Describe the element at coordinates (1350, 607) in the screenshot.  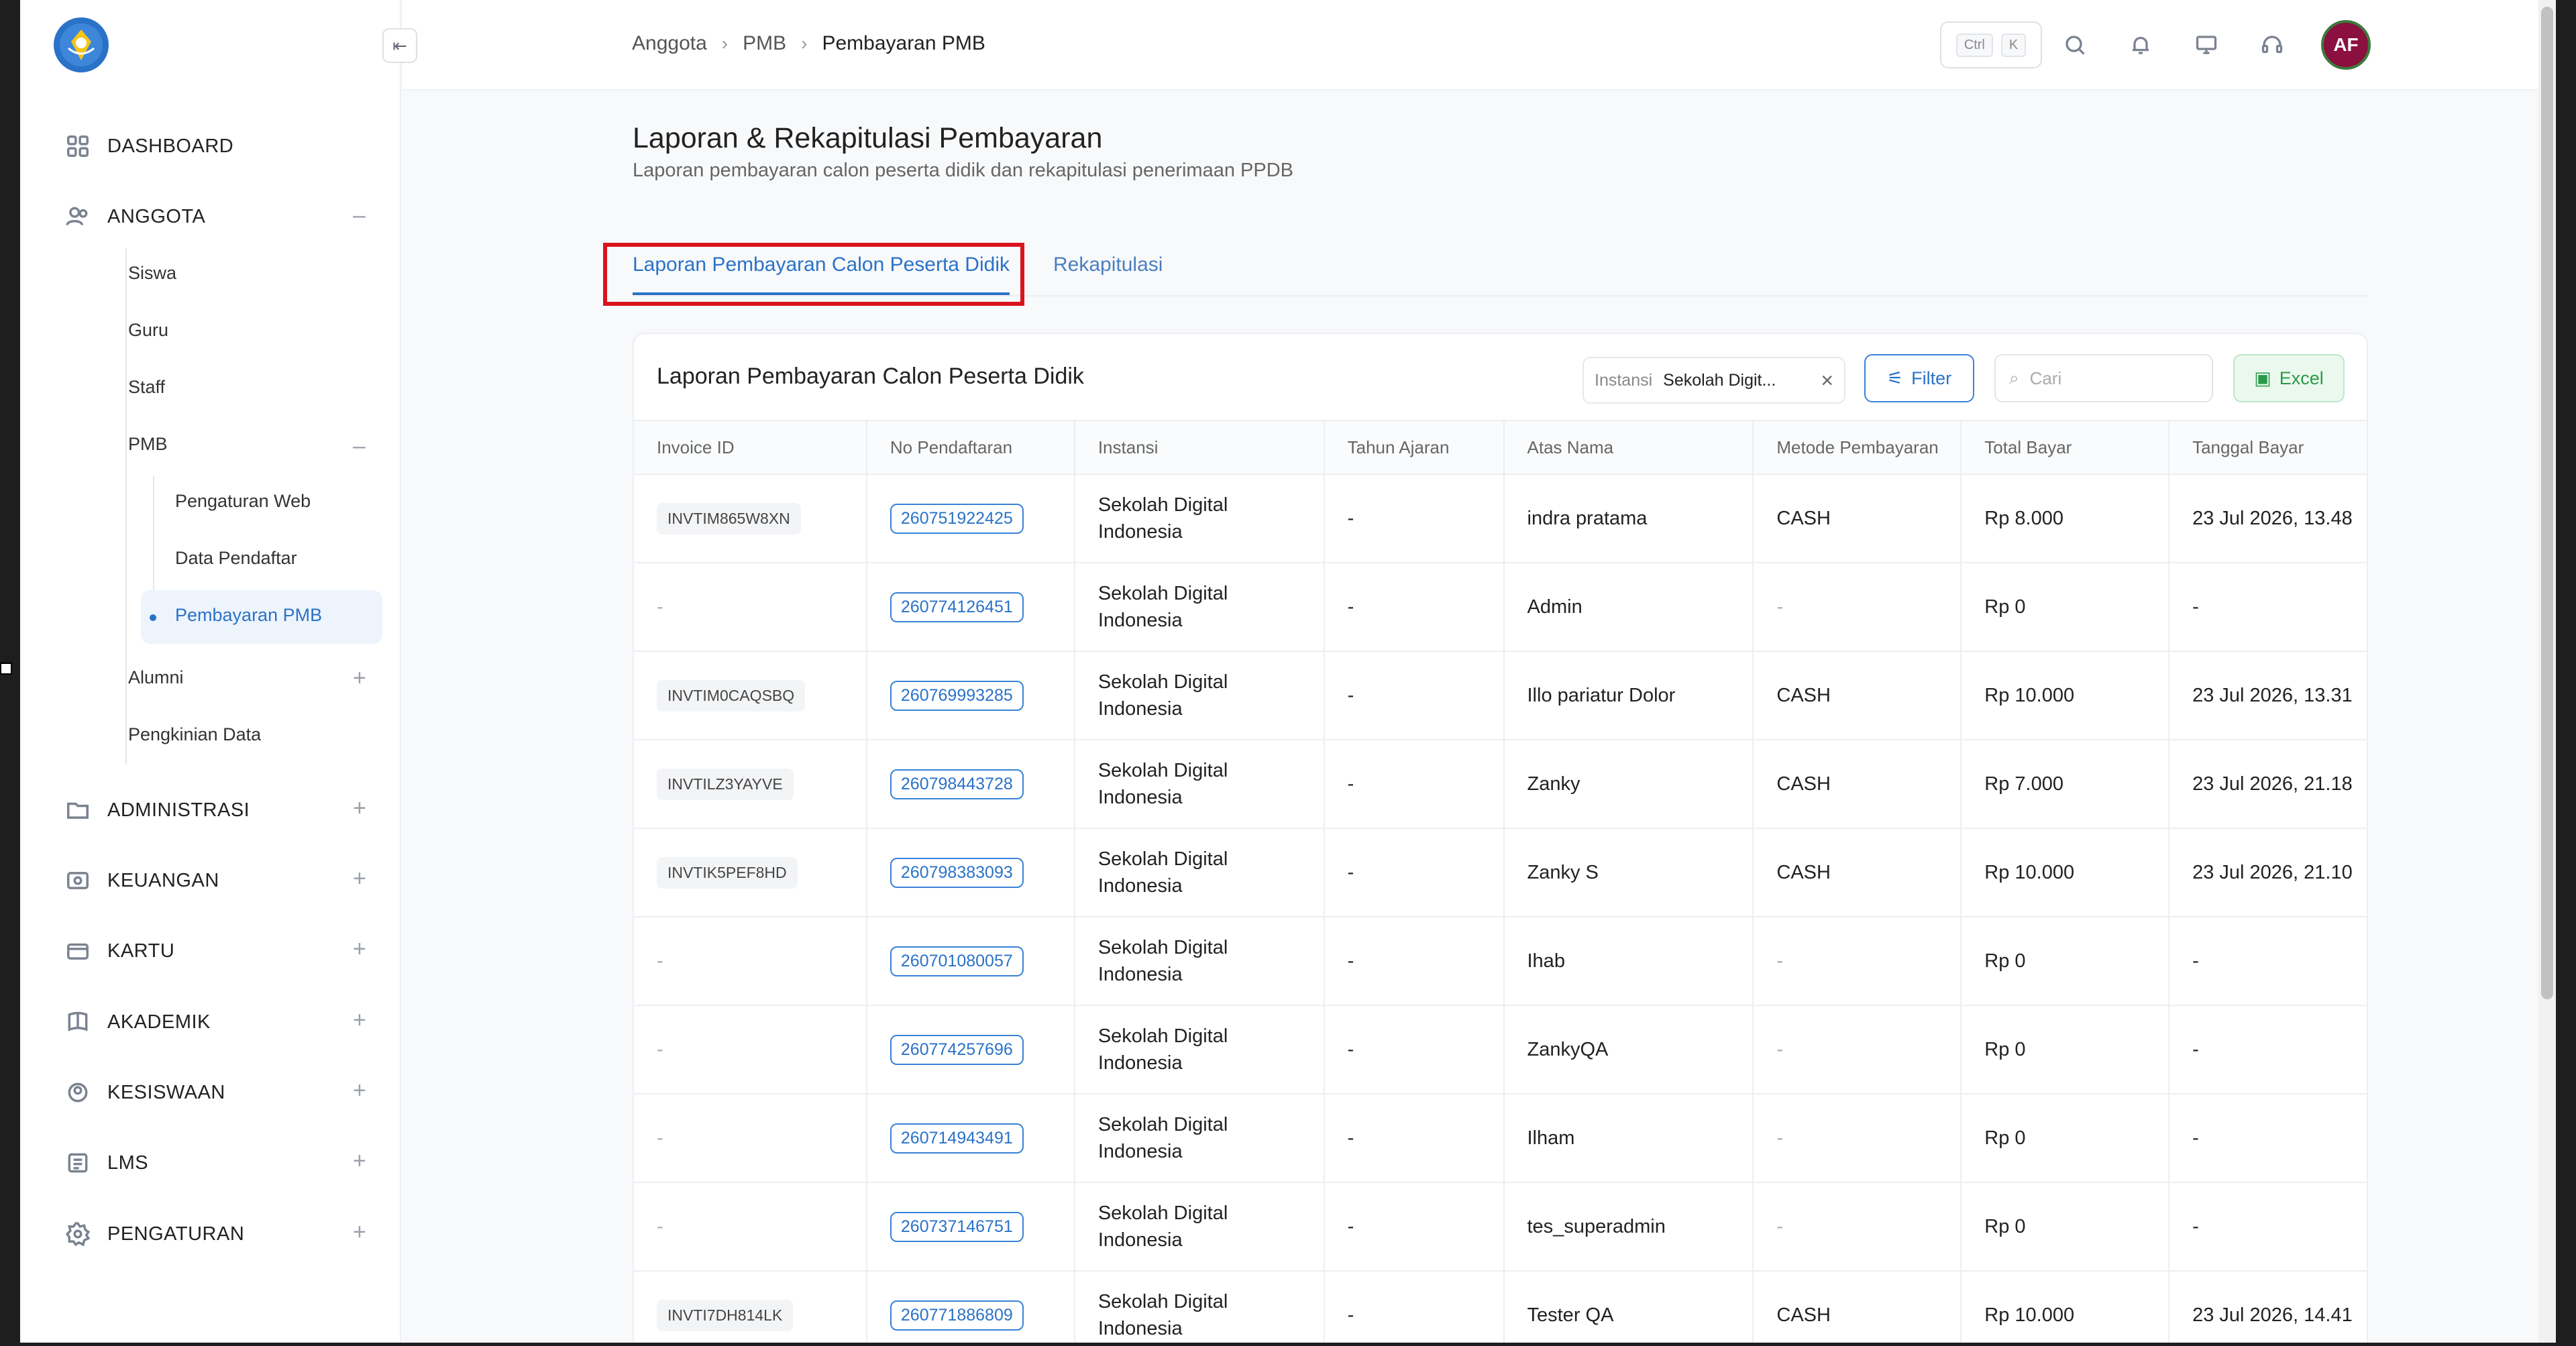
I see `tahun-ajaran: -` at that location.